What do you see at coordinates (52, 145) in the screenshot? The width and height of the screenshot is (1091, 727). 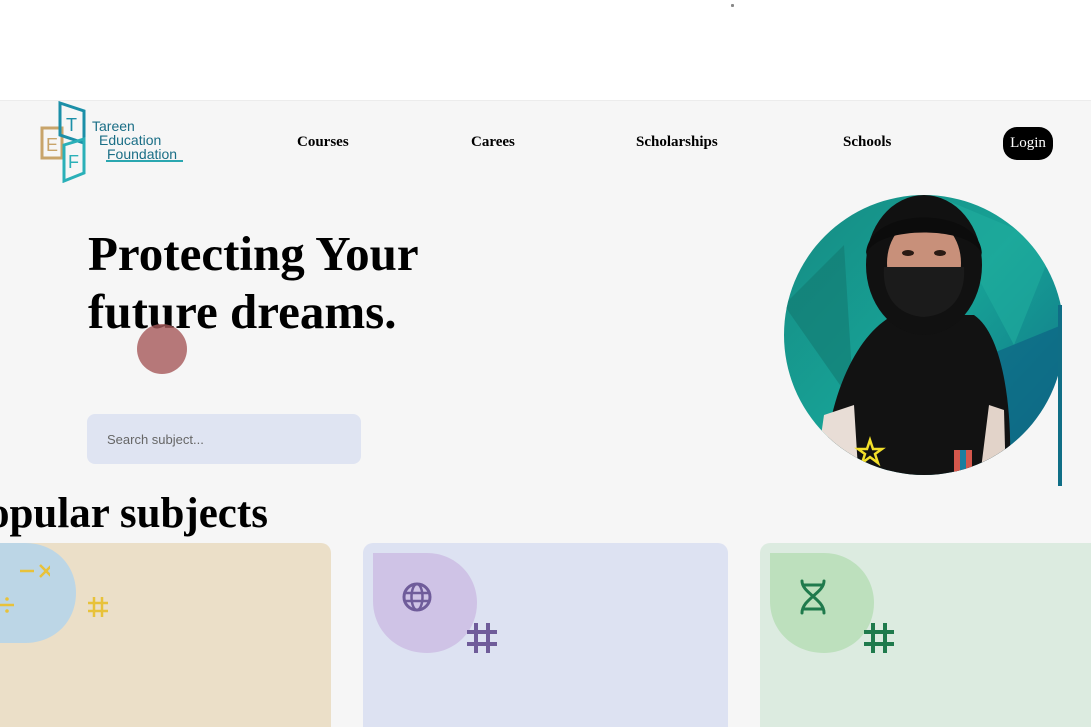 I see `logo-letter-e: E` at bounding box center [52, 145].